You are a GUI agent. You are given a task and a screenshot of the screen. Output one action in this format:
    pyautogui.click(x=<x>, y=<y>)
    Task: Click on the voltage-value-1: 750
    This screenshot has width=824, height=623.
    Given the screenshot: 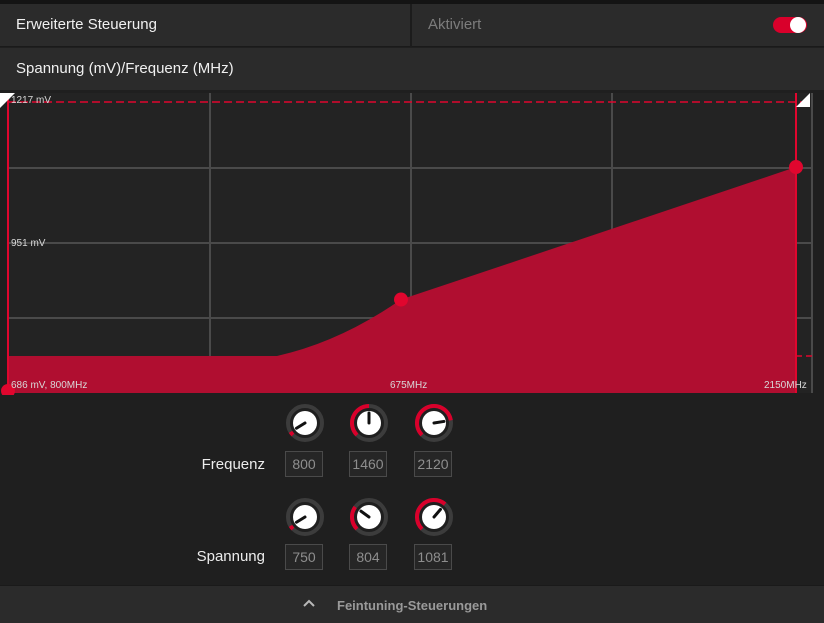 What is the action you would take?
    pyautogui.click(x=304, y=557)
    